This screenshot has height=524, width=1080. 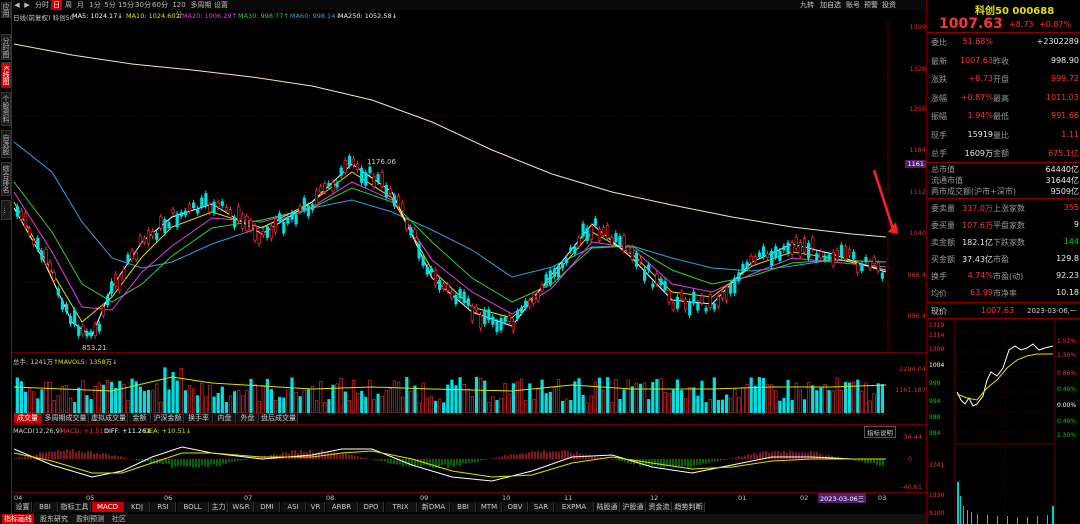 What do you see at coordinates (17, 5) in the screenshot?
I see `prev-arrow-icon: ◀` at bounding box center [17, 5].